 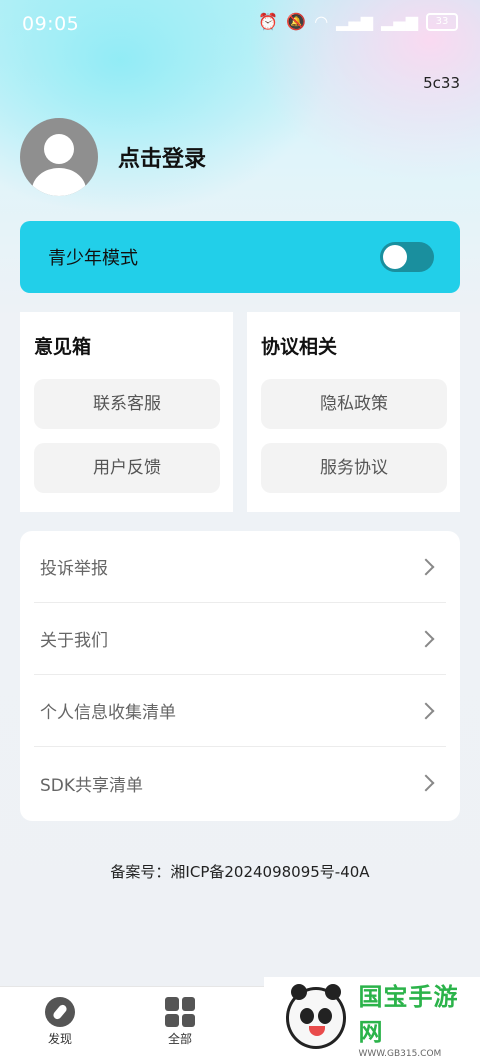 I want to click on watermark-name: 国宝手游网, so click(x=408, y=1014).